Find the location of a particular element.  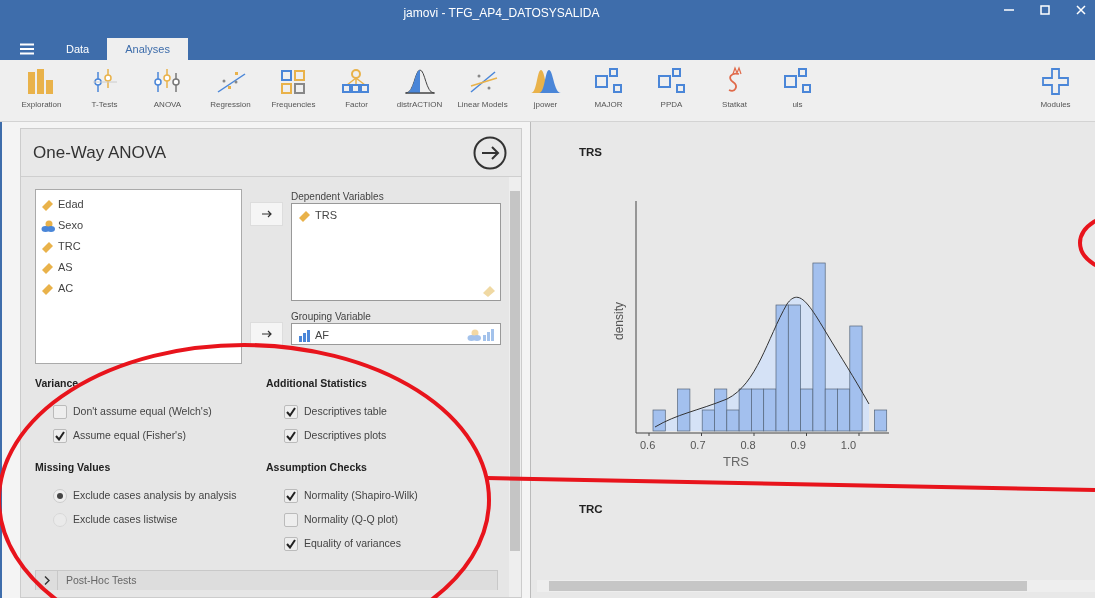

variable-item: AS is located at coordinates (138, 267).